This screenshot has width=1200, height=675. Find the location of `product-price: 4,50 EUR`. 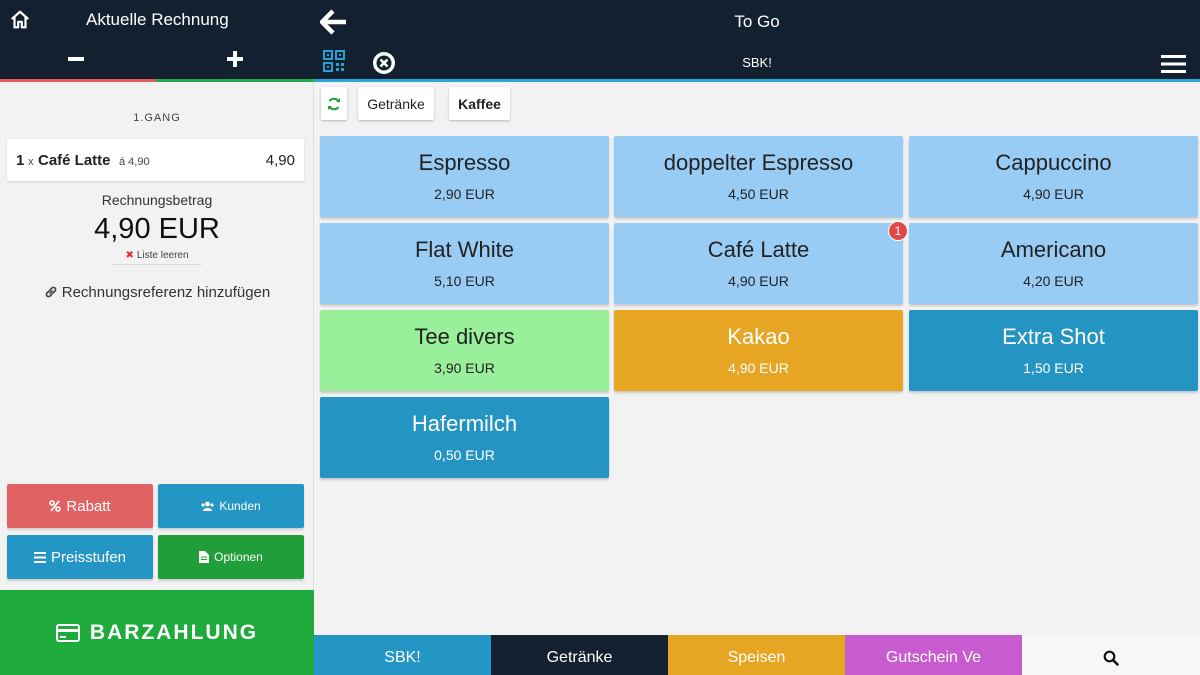

product-price: 4,50 EUR is located at coordinates (758, 194).